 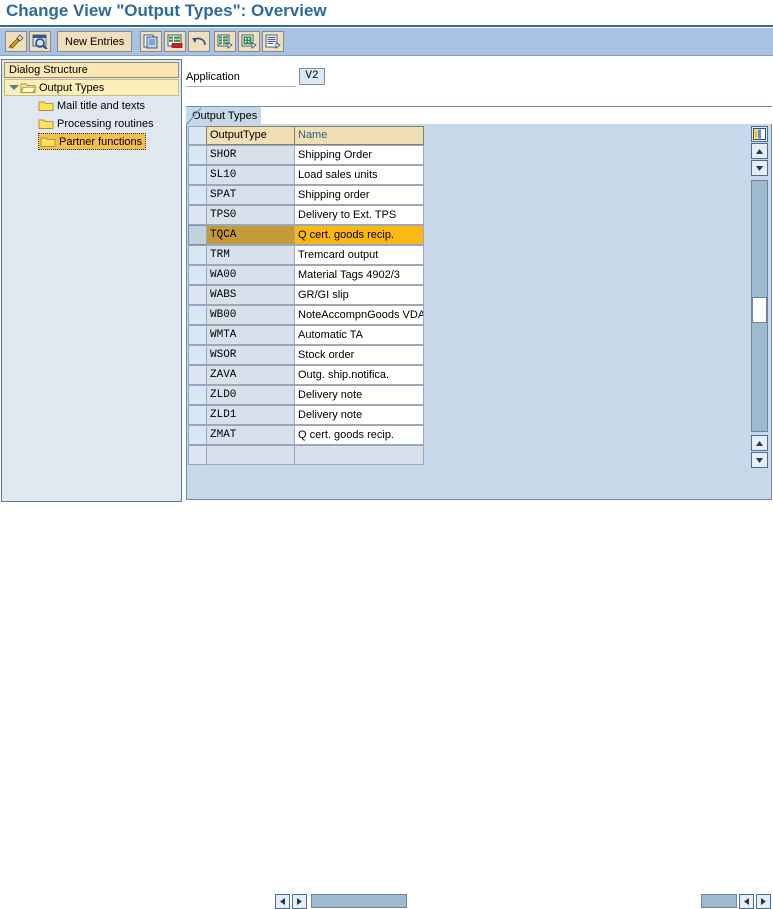 What do you see at coordinates (250, 415) in the screenshot?
I see `cell-outputtype: ZLD1` at bounding box center [250, 415].